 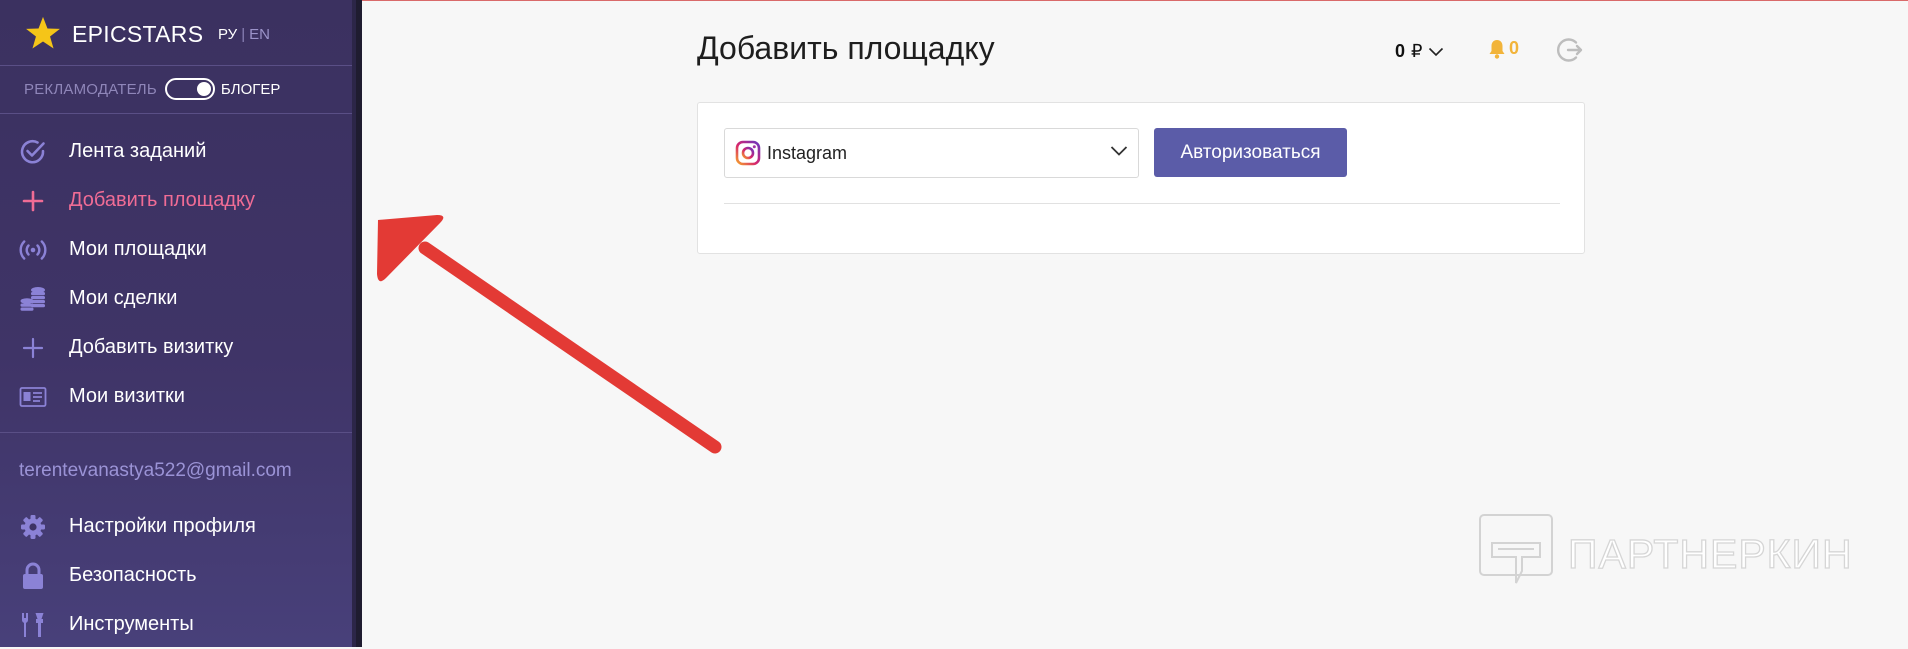 What do you see at coordinates (549, 334) in the screenshot?
I see `annotation-arrow` at bounding box center [549, 334].